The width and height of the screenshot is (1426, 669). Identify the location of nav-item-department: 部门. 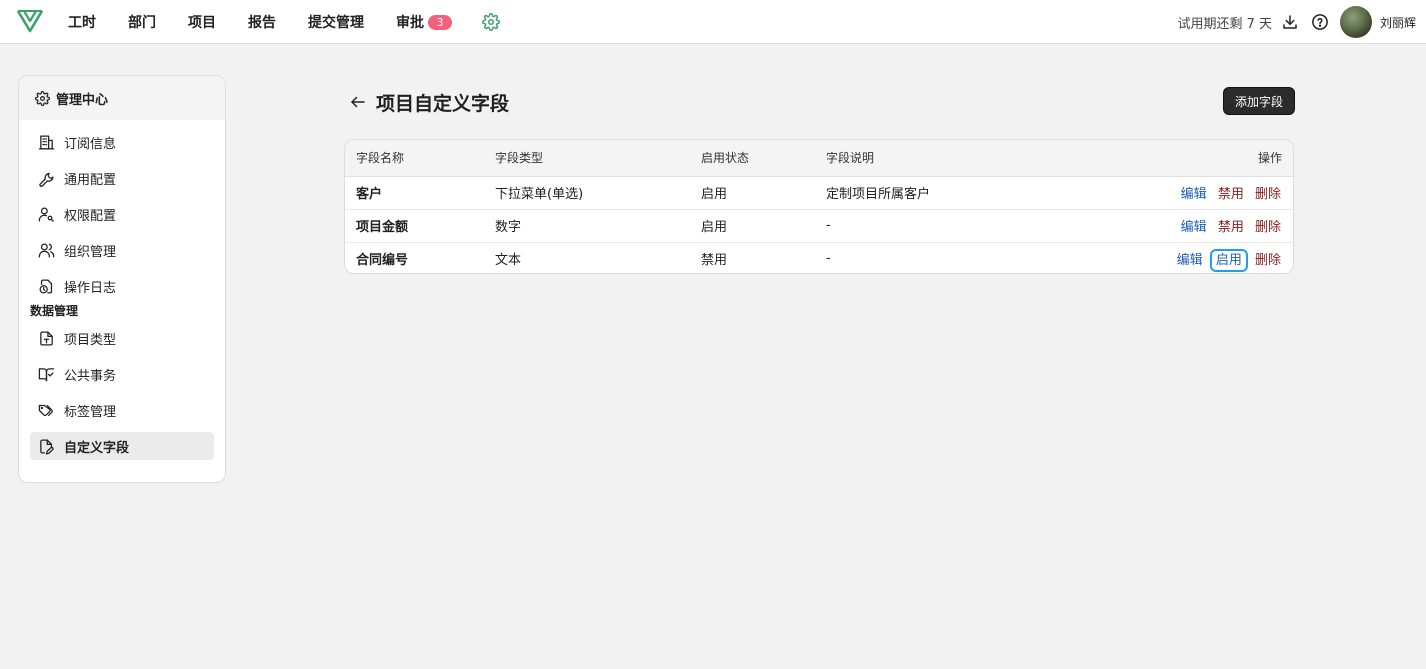
(142, 22).